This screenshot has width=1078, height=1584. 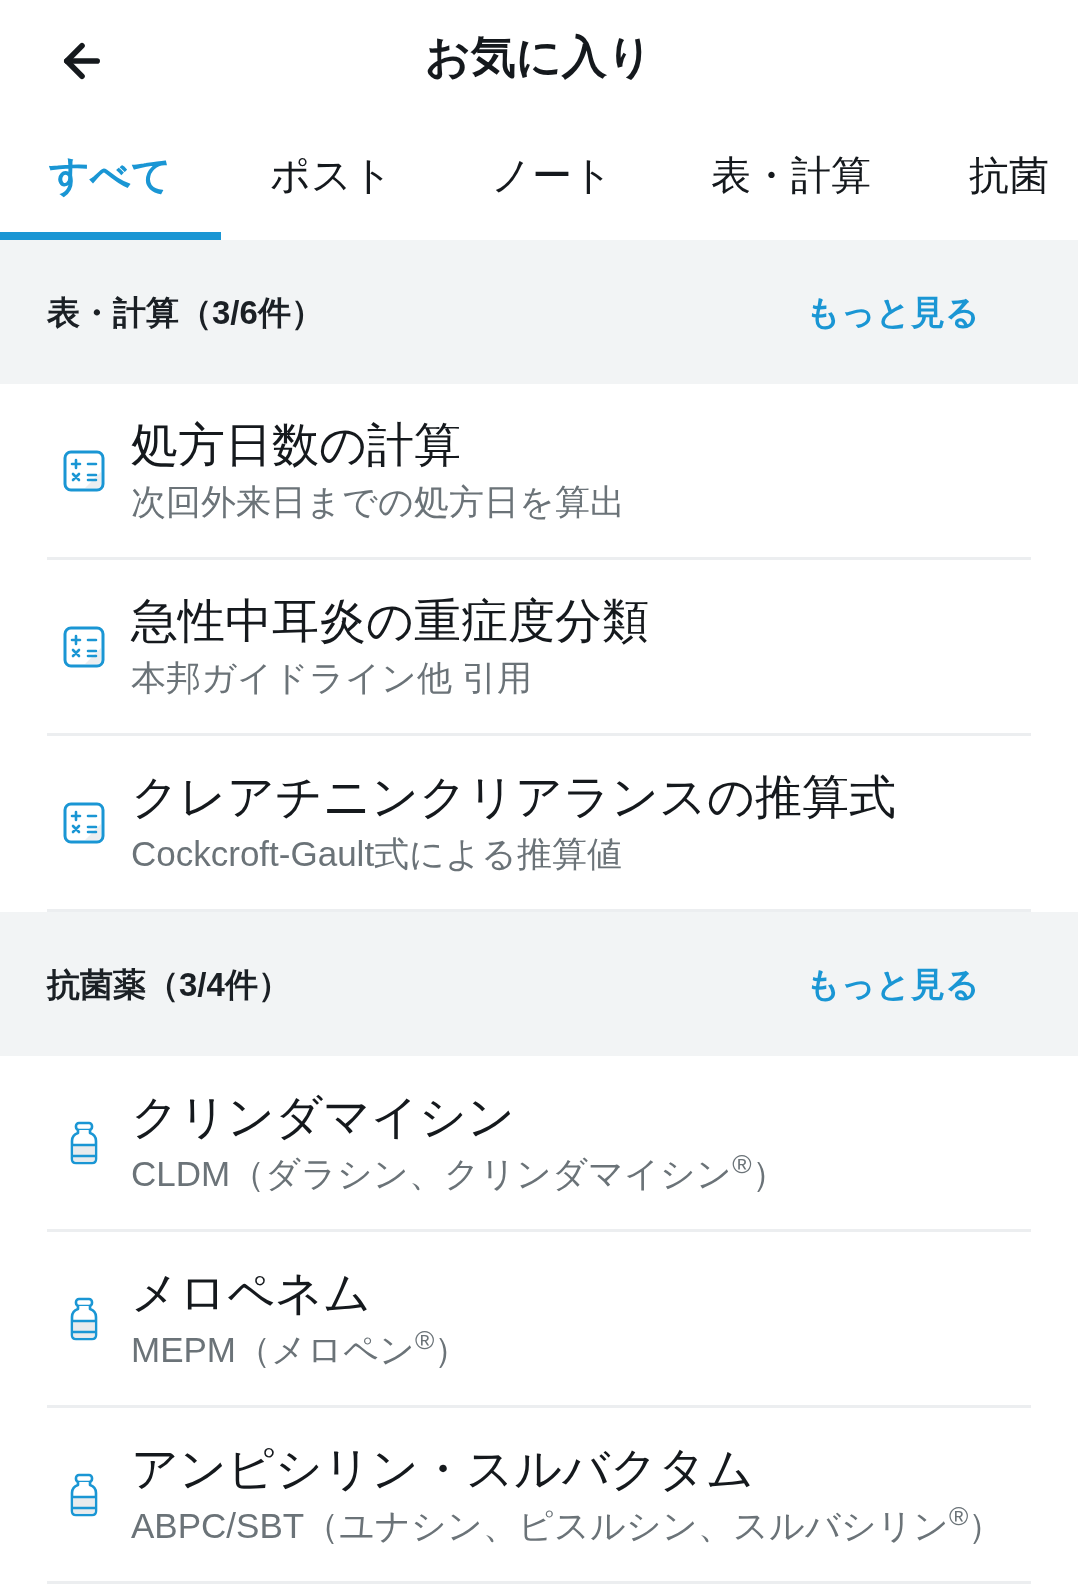 I want to click on list-item: メロペネム MEPM（メロペン$^{®}$）, so click(x=539, y=1320).